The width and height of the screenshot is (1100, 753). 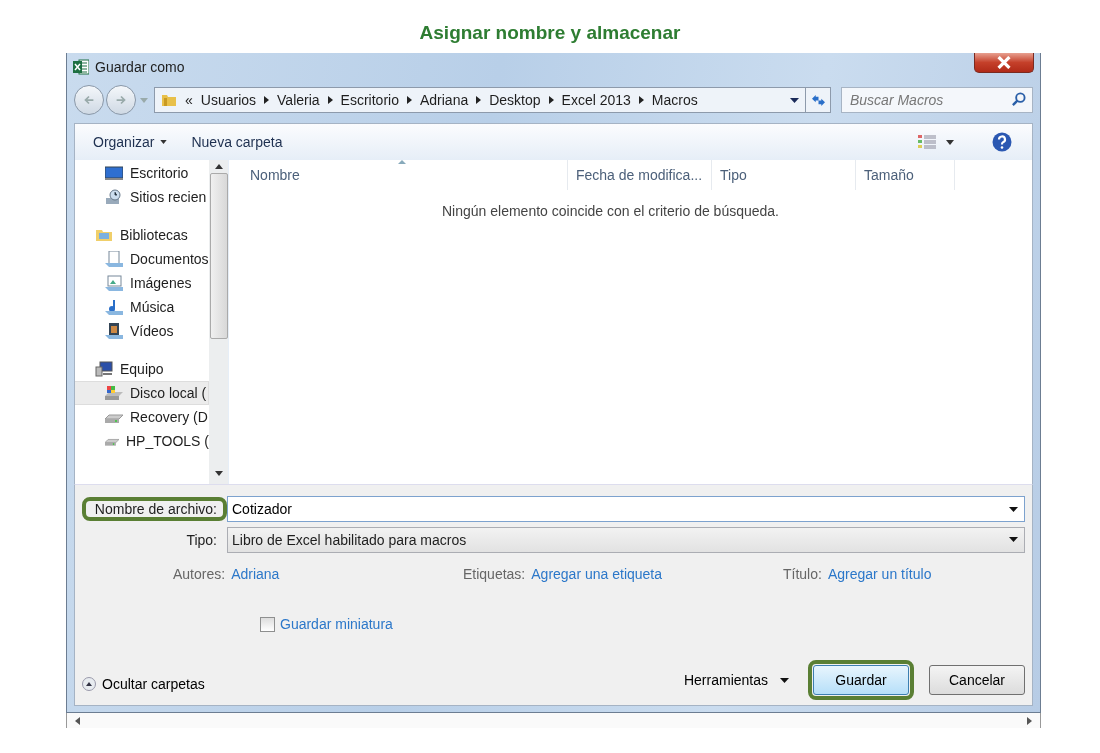 What do you see at coordinates (626, 508) in the screenshot?
I see `filename-field: Cotizador` at bounding box center [626, 508].